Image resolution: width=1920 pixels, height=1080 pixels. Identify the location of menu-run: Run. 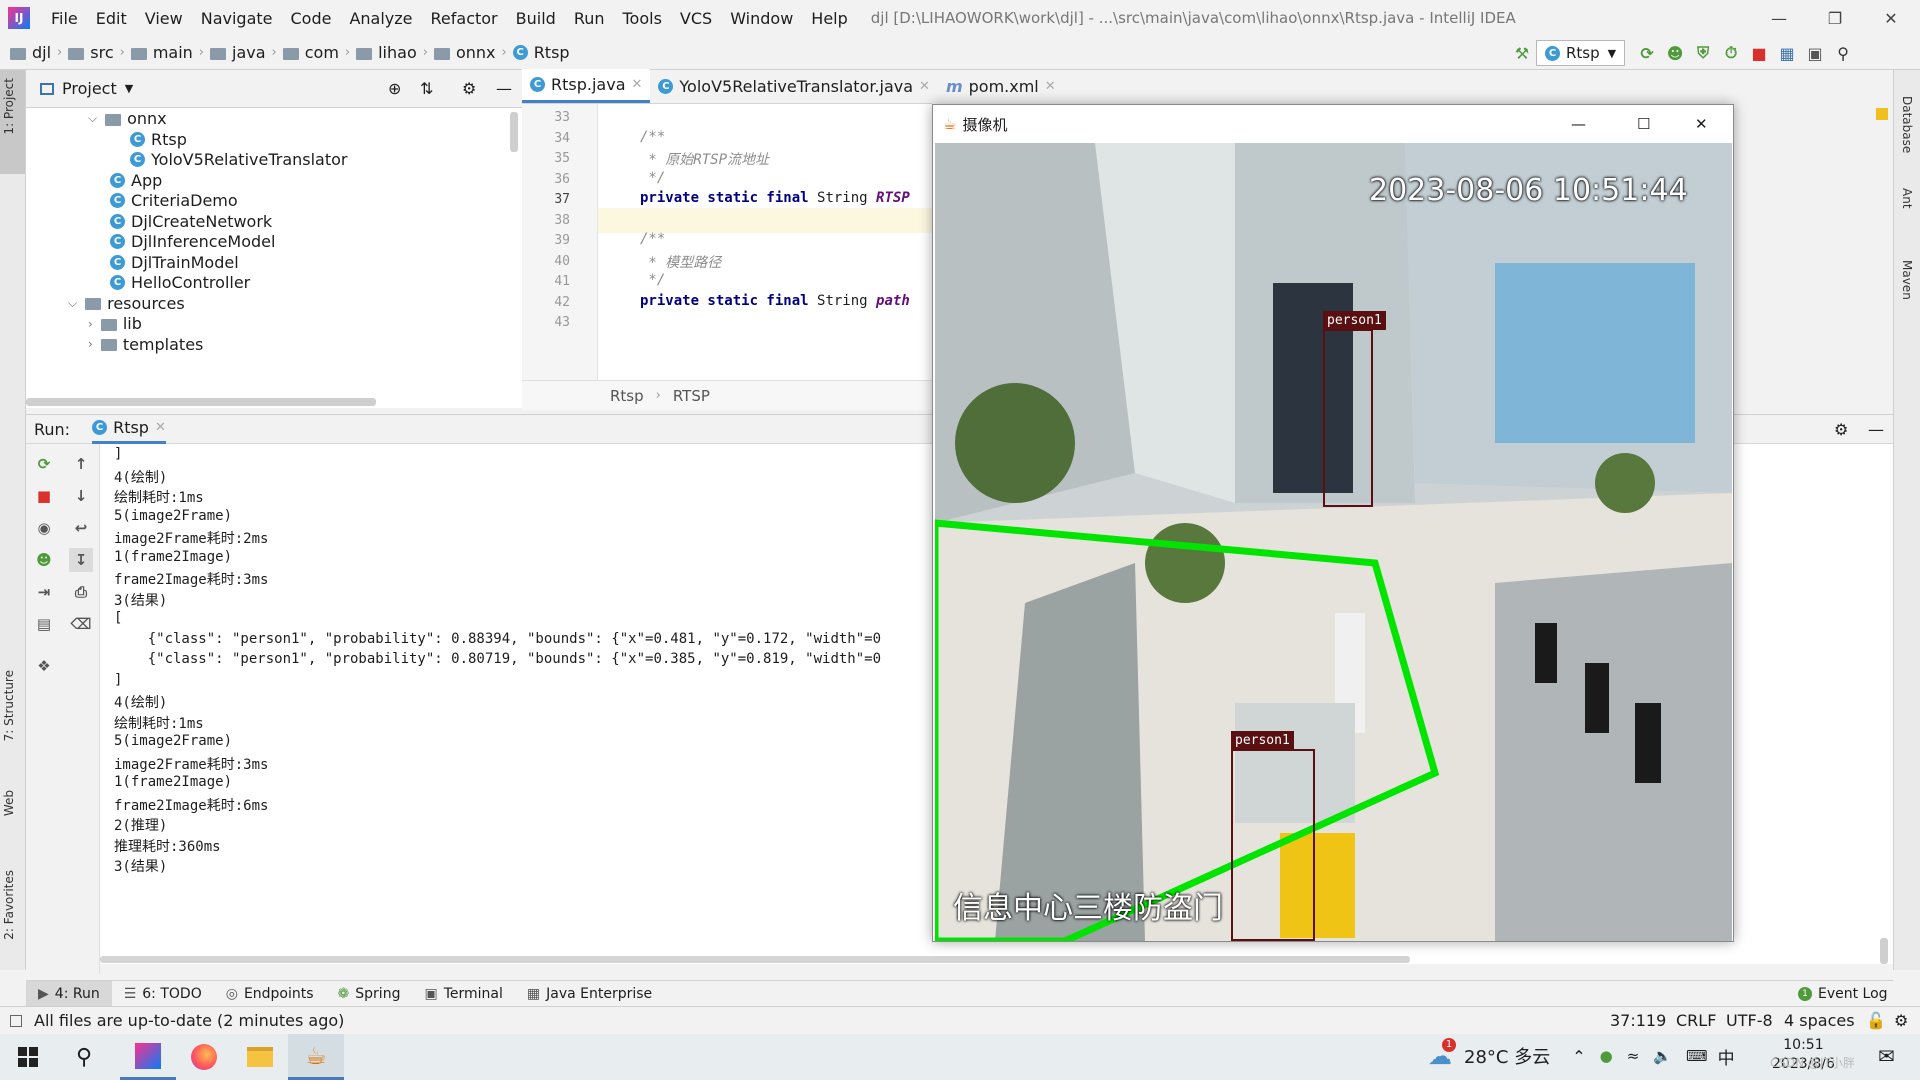
(589, 18).